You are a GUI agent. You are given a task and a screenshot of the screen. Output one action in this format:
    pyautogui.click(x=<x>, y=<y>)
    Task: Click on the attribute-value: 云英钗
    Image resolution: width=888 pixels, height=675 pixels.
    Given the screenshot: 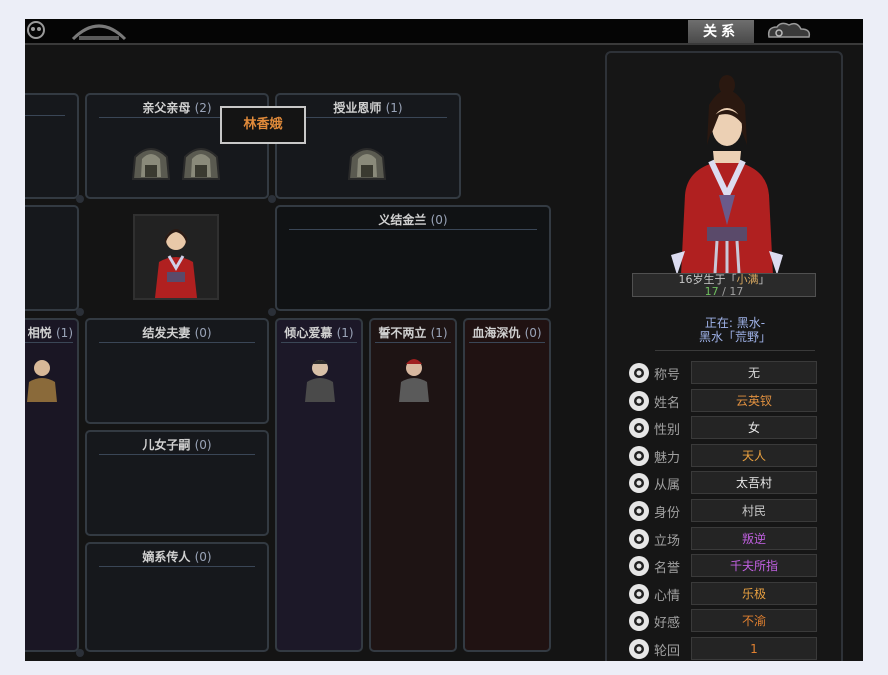 What is the action you would take?
    pyautogui.click(x=754, y=400)
    